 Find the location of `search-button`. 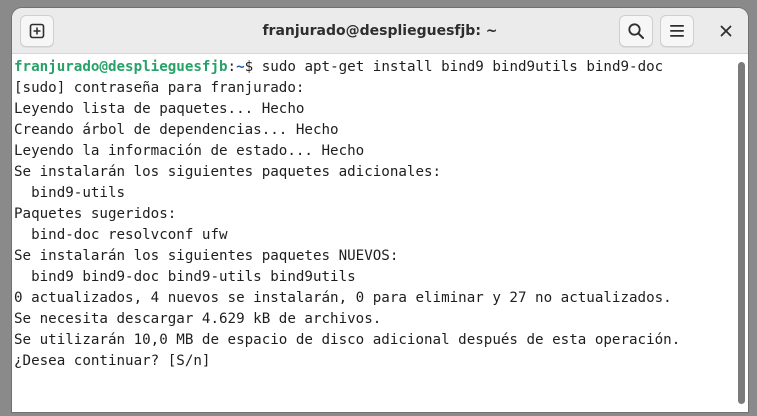

search-button is located at coordinates (636, 31).